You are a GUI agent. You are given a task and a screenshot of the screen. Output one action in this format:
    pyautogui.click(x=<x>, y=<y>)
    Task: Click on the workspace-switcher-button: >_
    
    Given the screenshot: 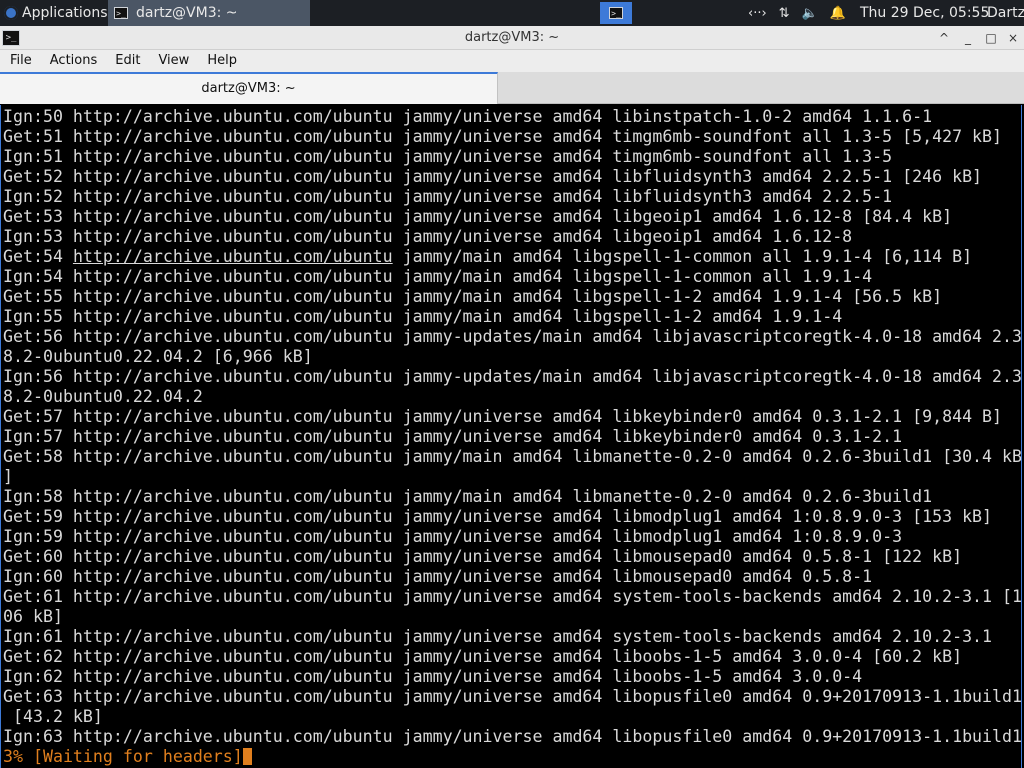 What is the action you would take?
    pyautogui.click(x=616, y=13)
    